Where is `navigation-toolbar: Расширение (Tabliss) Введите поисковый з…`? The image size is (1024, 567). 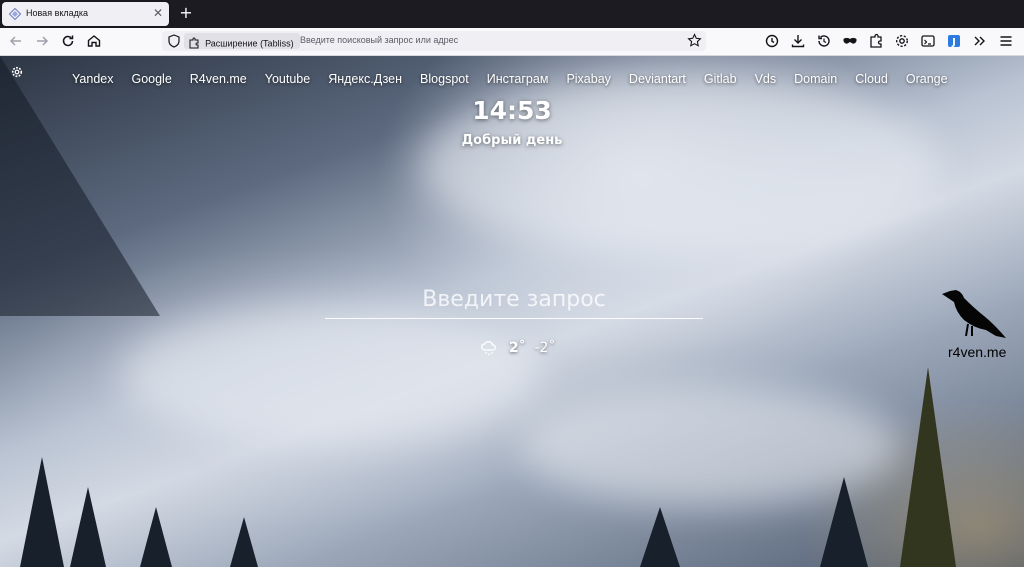 navigation-toolbar: Расширение (Tabliss) Введите поисковый з… is located at coordinates (512, 42).